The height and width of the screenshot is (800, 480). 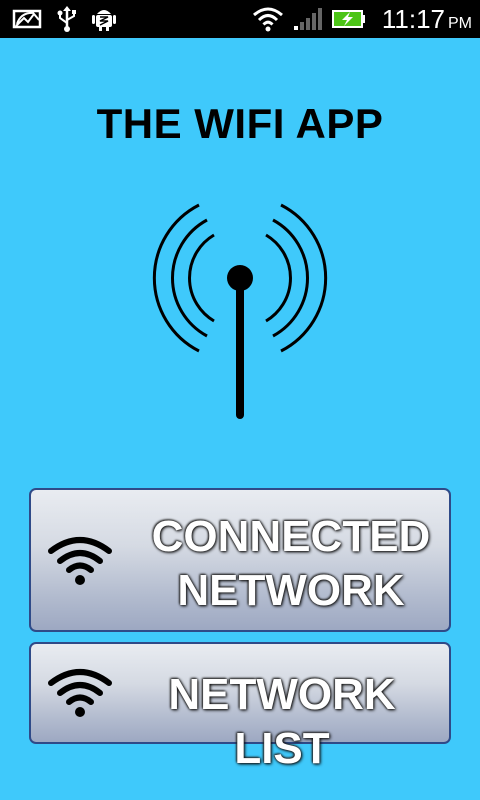 I want to click on system-icons: 11:17 PM, so click(x=362, y=19).